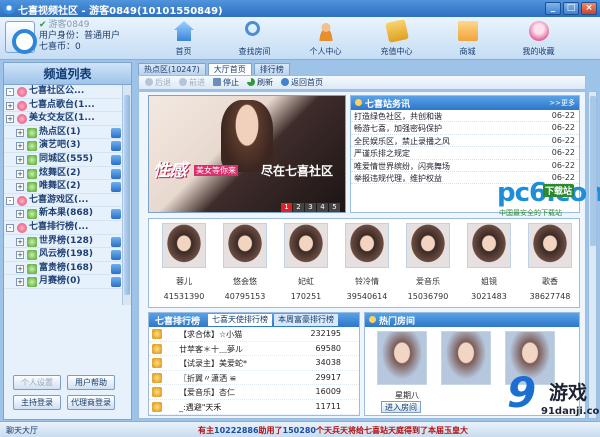 The image size is (600, 437). Describe the element at coordinates (589, 8) in the screenshot. I see `close-button: ×` at that location.